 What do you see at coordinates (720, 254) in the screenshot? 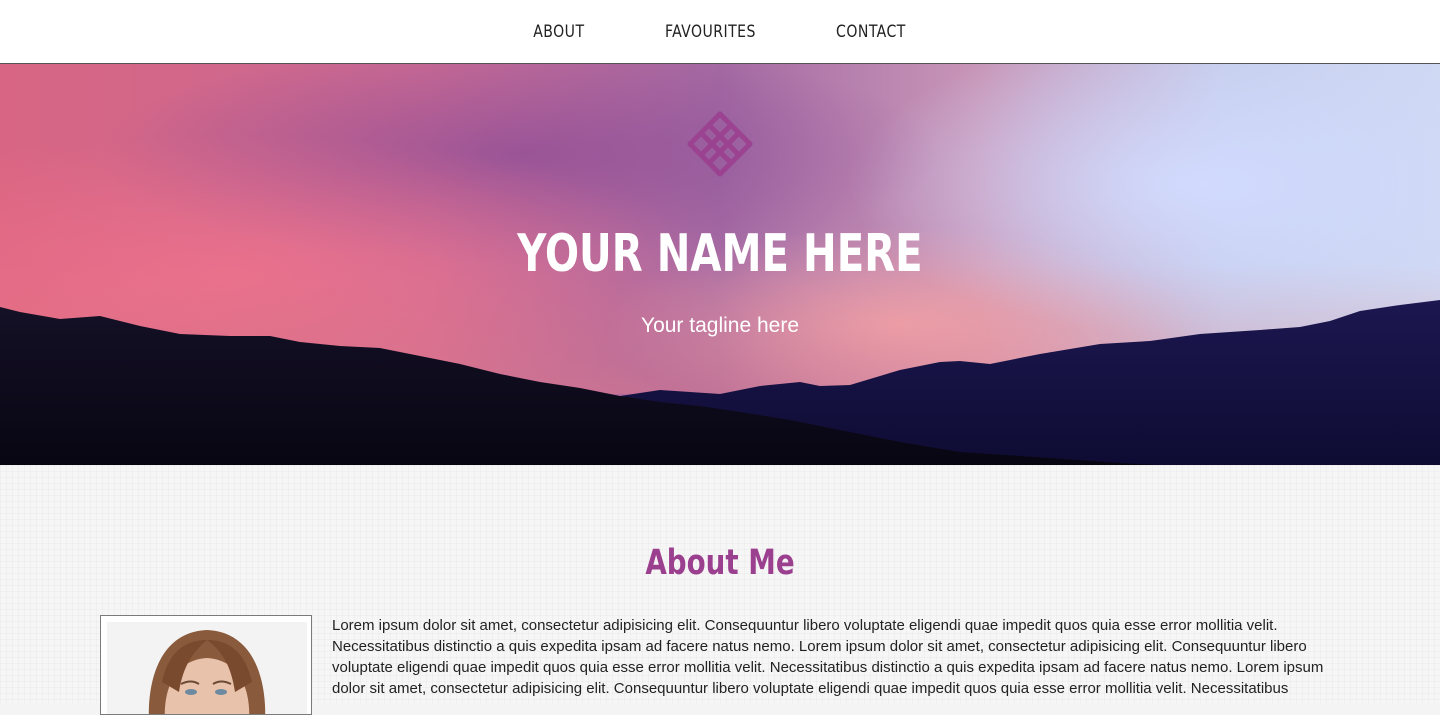
I see `hero-name-heading: YOUR NAME HERE` at bounding box center [720, 254].